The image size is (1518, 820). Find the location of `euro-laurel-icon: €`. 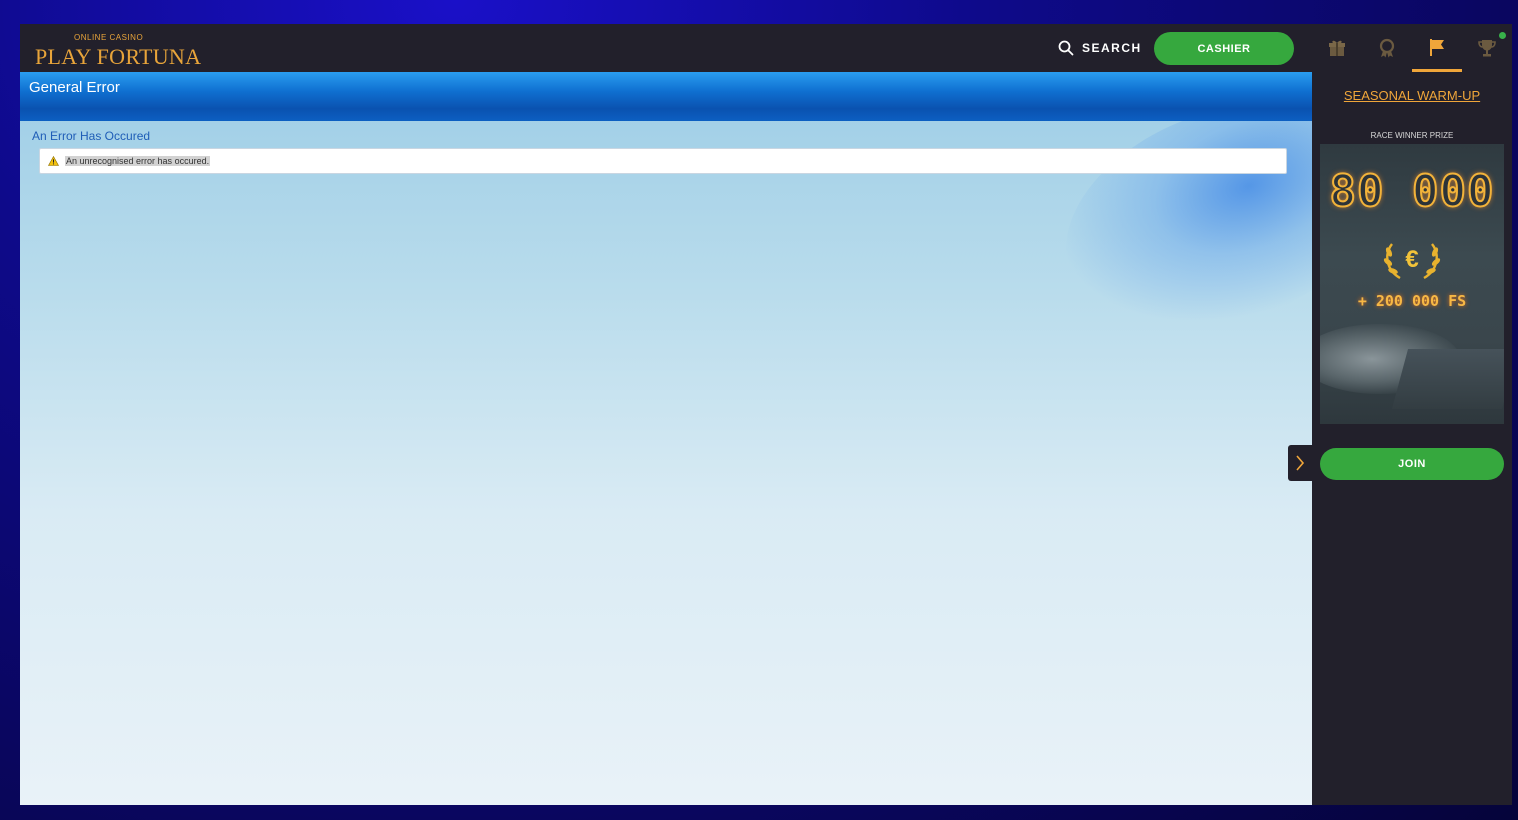

euro-laurel-icon: € is located at coordinates (1412, 261).